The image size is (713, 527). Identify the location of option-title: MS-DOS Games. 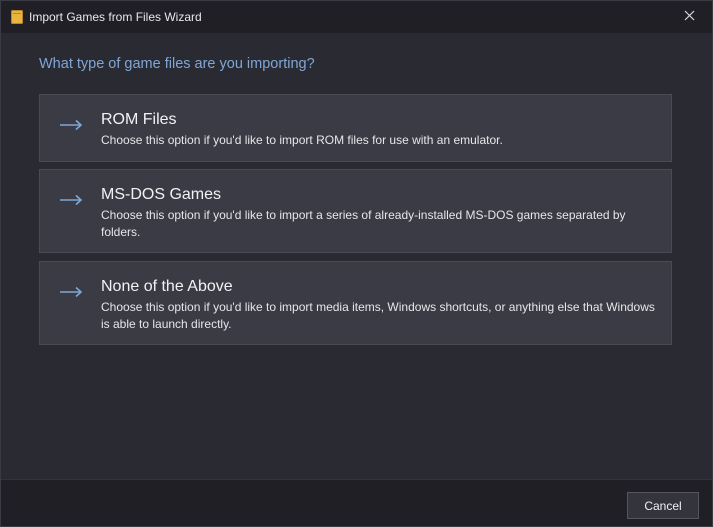
(161, 194).